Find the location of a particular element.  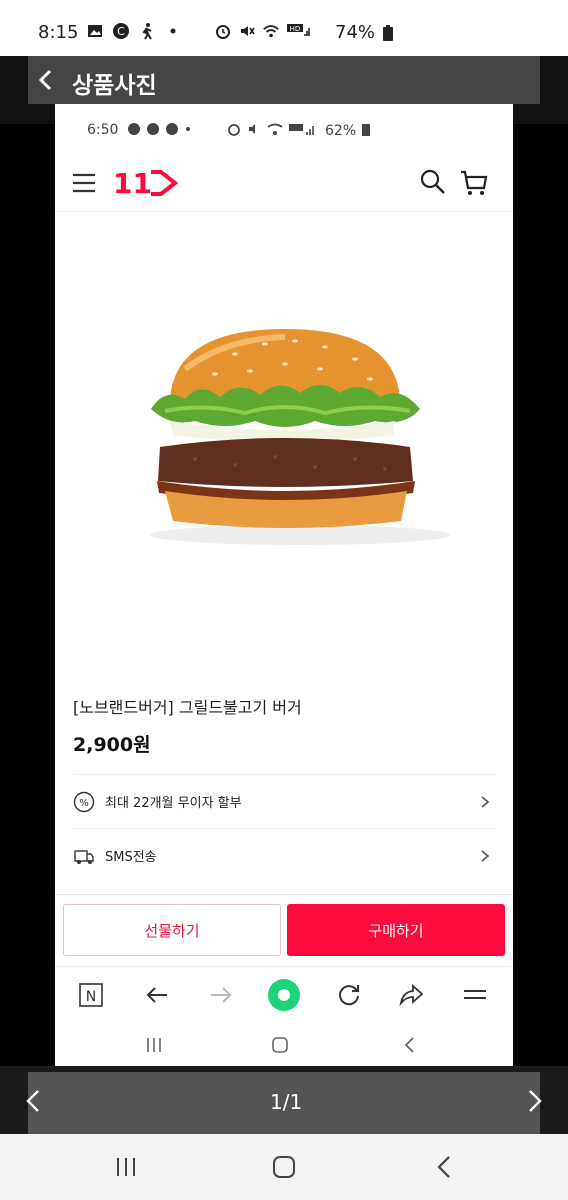

gift-button: 선물하기 is located at coordinates (172, 930).